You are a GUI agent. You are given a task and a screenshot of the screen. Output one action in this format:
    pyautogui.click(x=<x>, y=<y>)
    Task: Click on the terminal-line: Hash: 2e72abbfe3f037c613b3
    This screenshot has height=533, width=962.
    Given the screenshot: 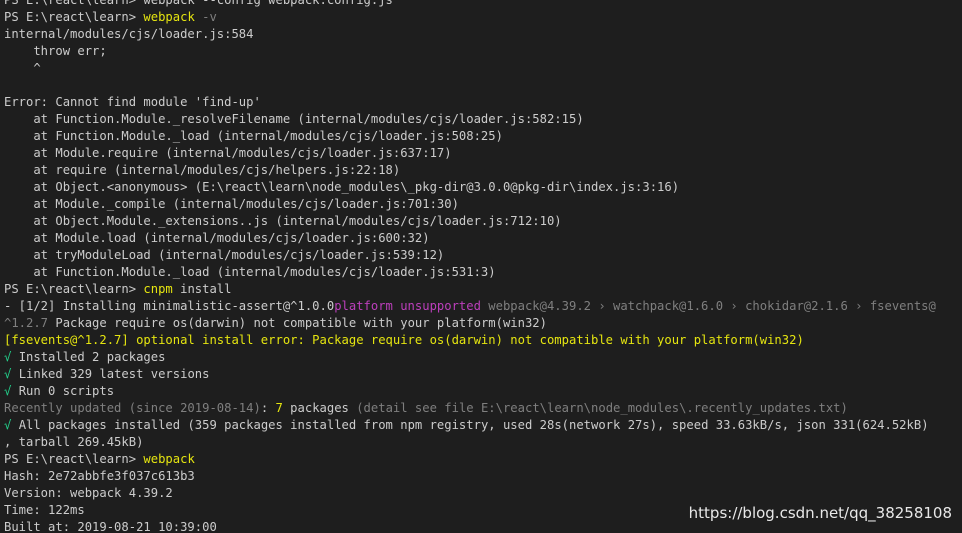 What is the action you would take?
    pyautogui.click(x=470, y=476)
    